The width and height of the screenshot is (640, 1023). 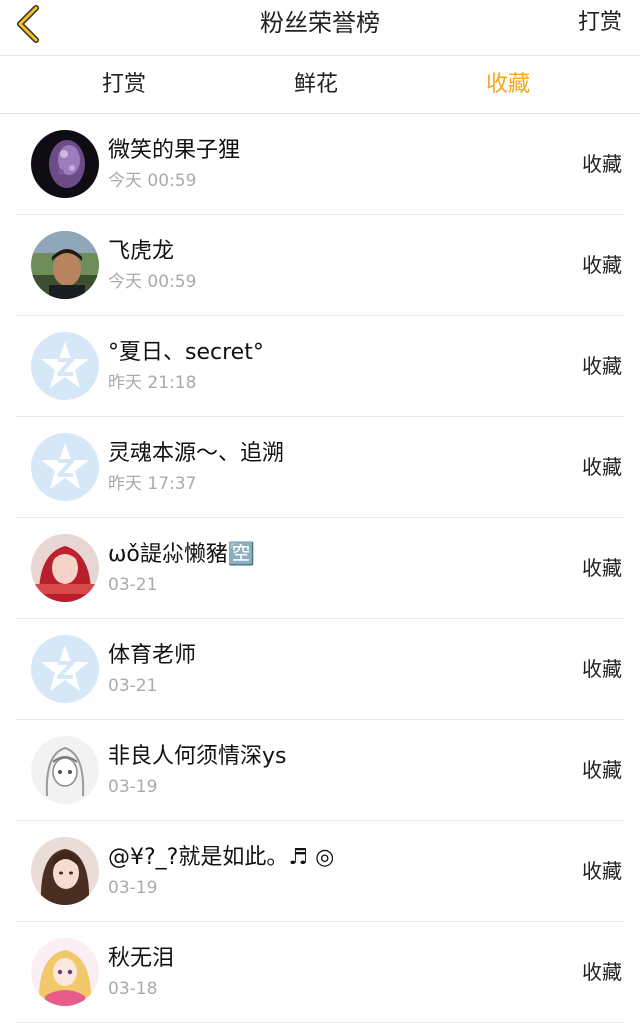 I want to click on anime-sketch-photo, so click(x=65, y=770).